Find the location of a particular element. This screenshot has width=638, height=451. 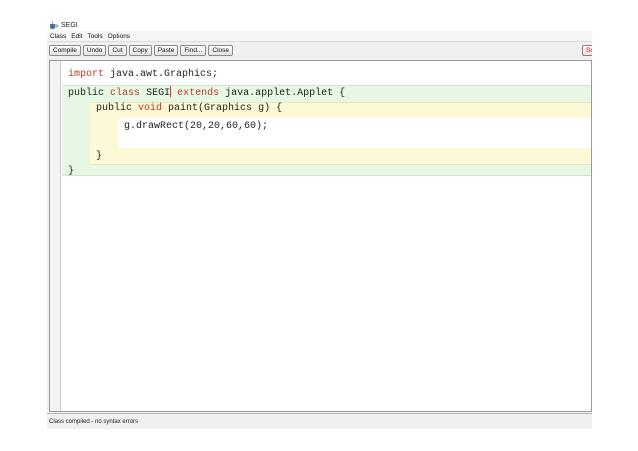

title-bar: SEGI is located at coordinates (319, 25).